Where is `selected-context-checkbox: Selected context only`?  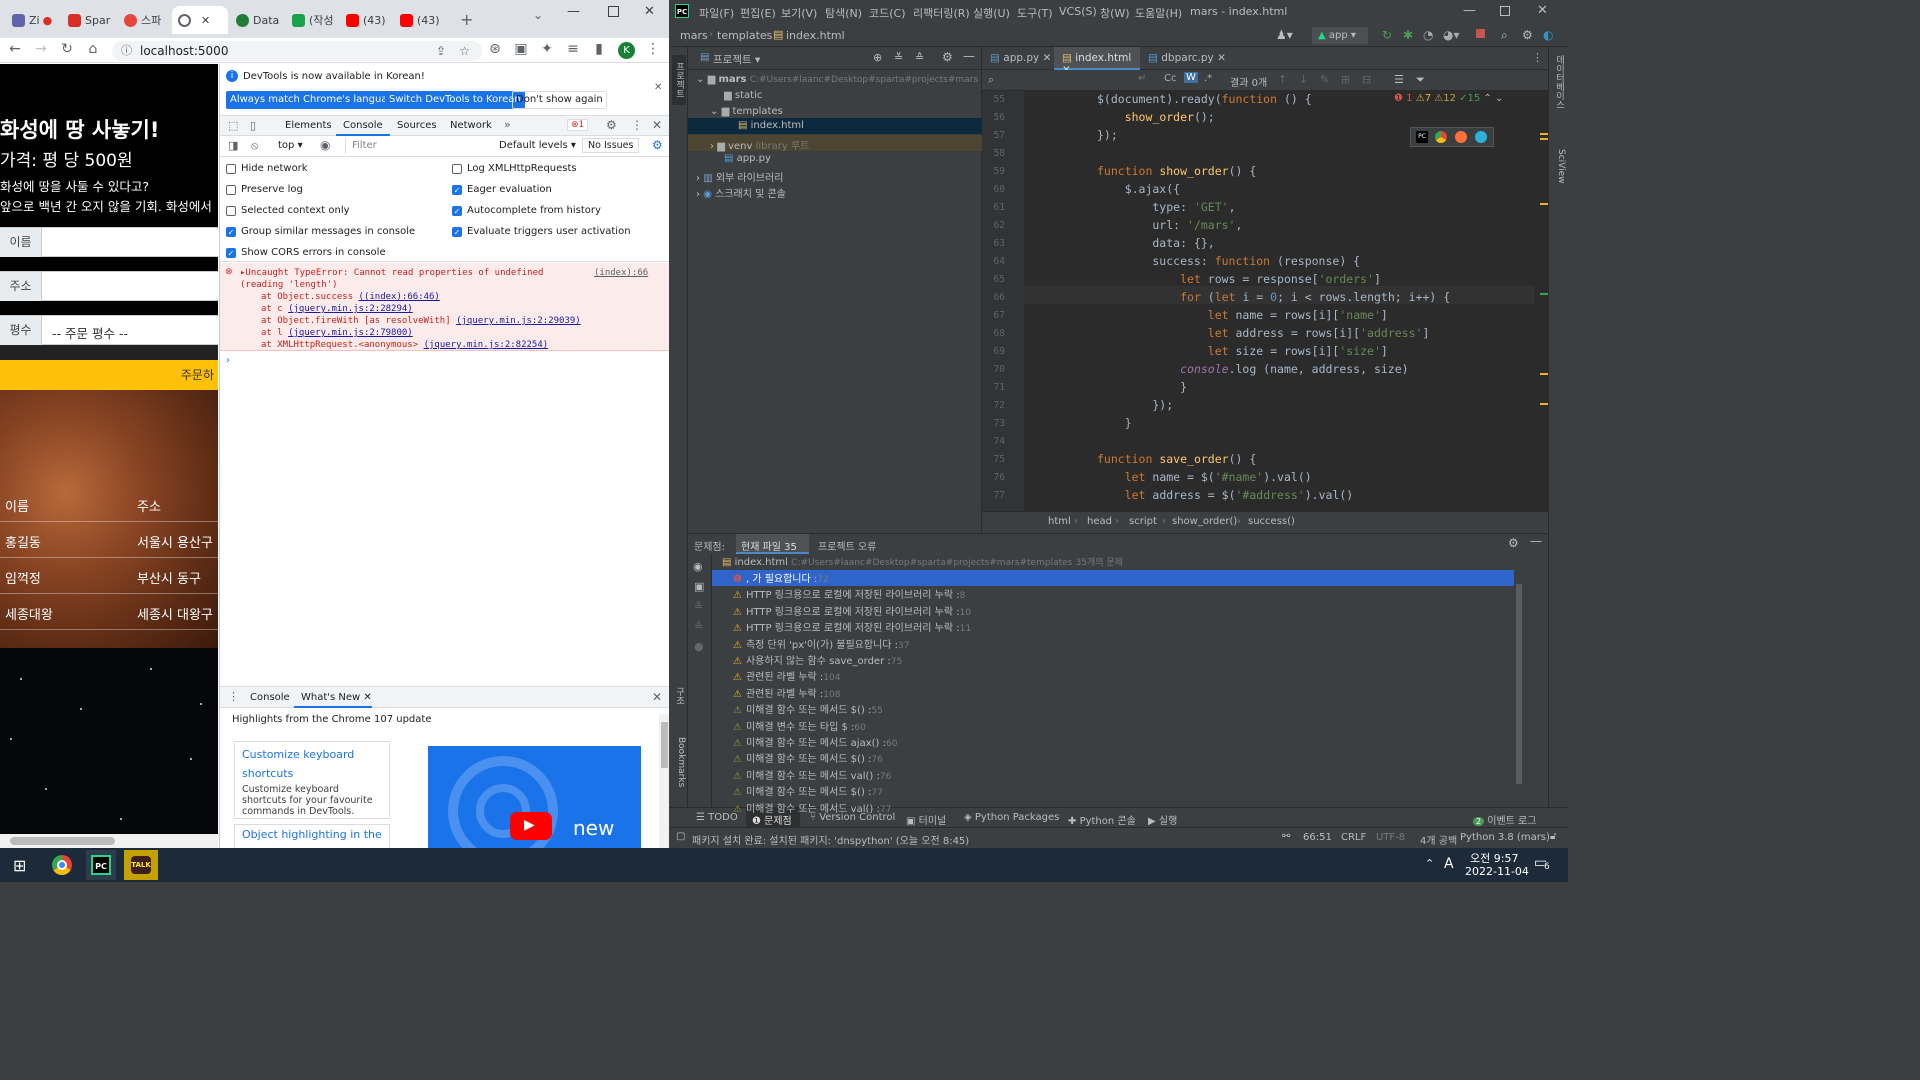
selected-context-checkbox: Selected context only is located at coordinates (288, 210).